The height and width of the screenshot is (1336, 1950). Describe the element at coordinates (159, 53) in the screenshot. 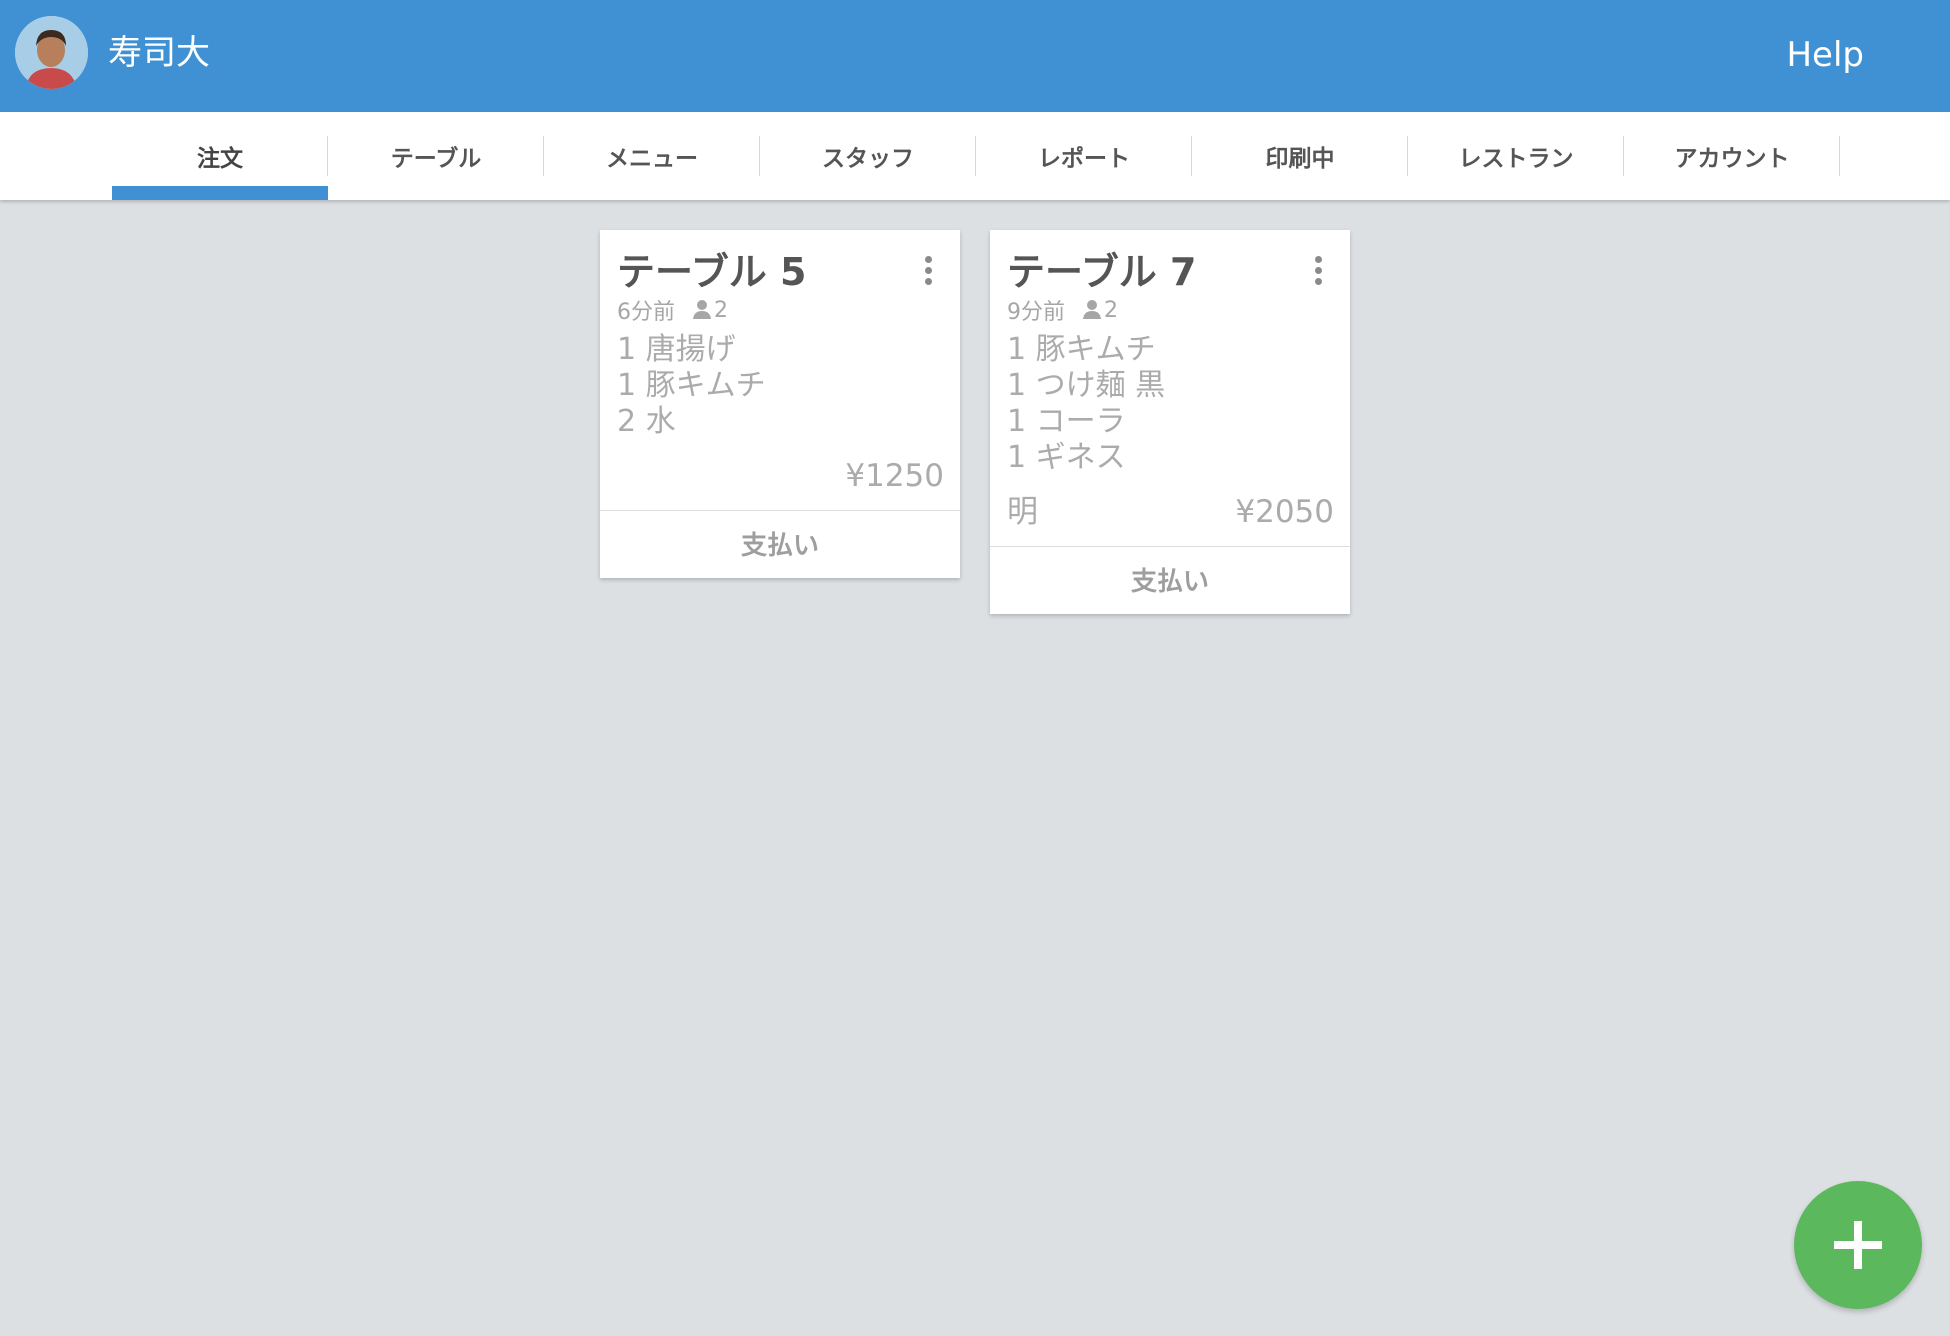

I see `restaurant-name: 寿司大` at that location.